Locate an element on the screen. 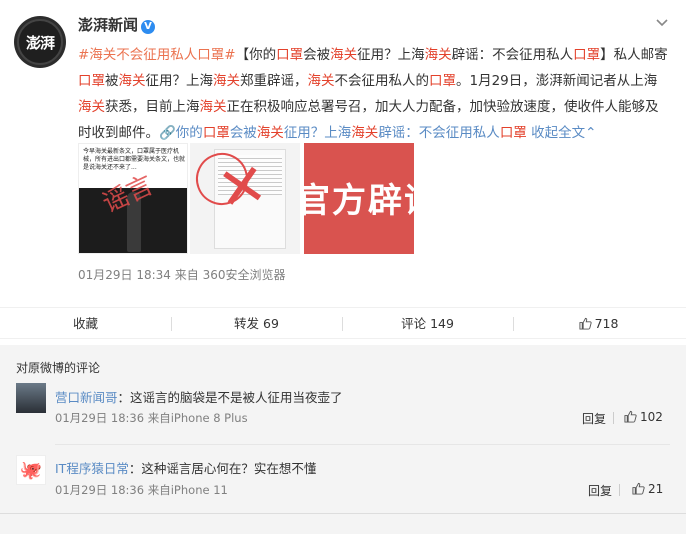 The height and width of the screenshot is (534, 686). comment-2-like-button: 21 is located at coordinates (647, 489).